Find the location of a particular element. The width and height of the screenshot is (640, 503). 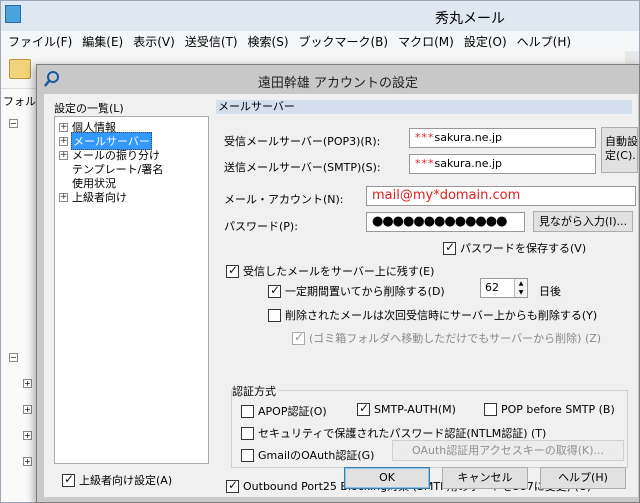

menu-macro: マクロ(M) is located at coordinates (427, 41).